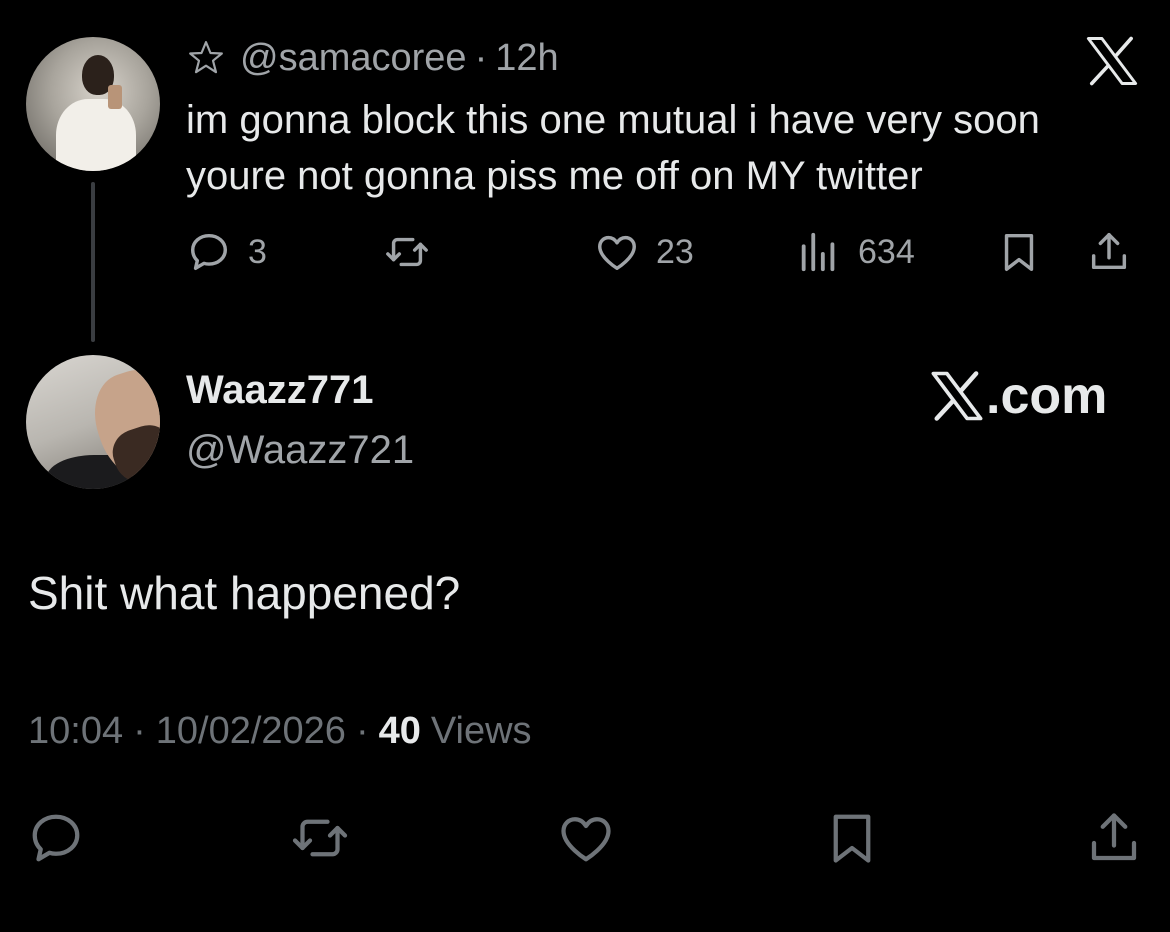  Describe the element at coordinates (400, 731) in the screenshot. I see `tweet-views-count: 40` at that location.